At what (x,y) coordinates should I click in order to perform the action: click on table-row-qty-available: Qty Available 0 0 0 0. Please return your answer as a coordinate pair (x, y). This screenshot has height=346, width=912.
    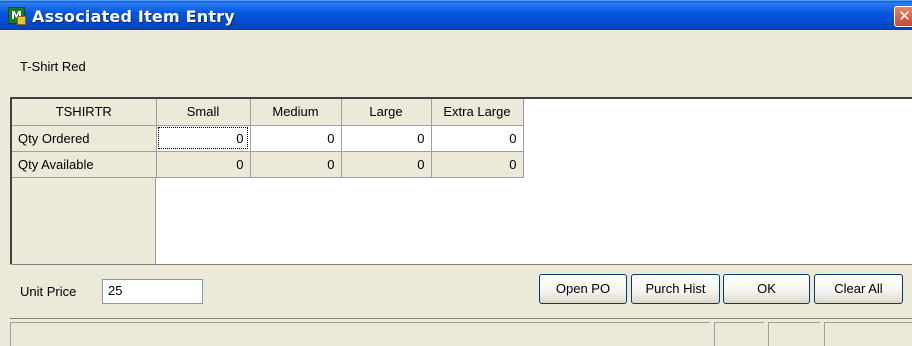
    Looking at the image, I should click on (268, 164).